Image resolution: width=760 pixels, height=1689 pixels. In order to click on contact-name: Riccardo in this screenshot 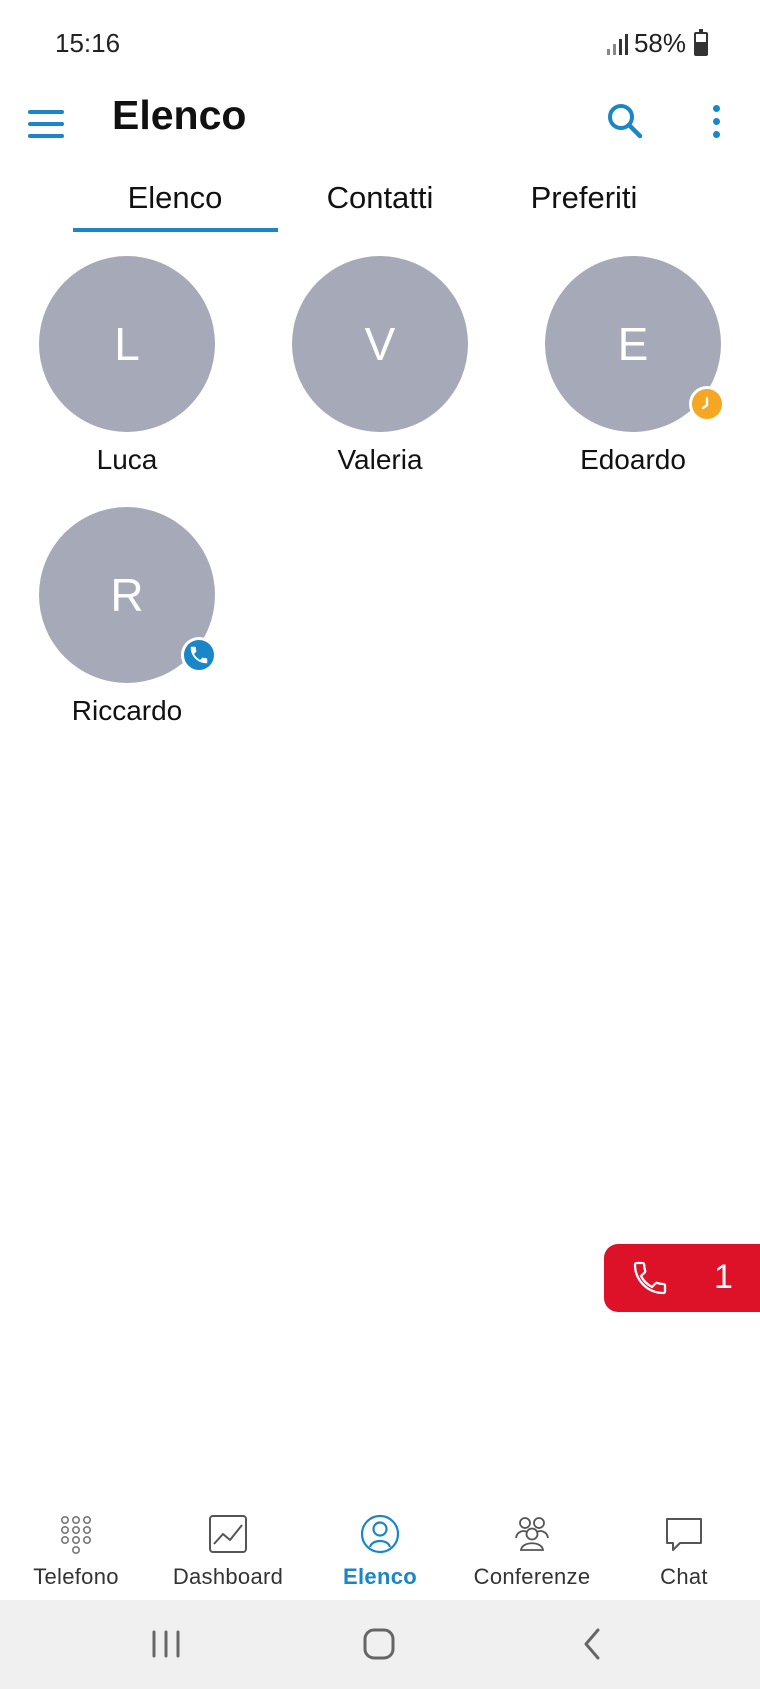, I will do `click(127, 710)`.